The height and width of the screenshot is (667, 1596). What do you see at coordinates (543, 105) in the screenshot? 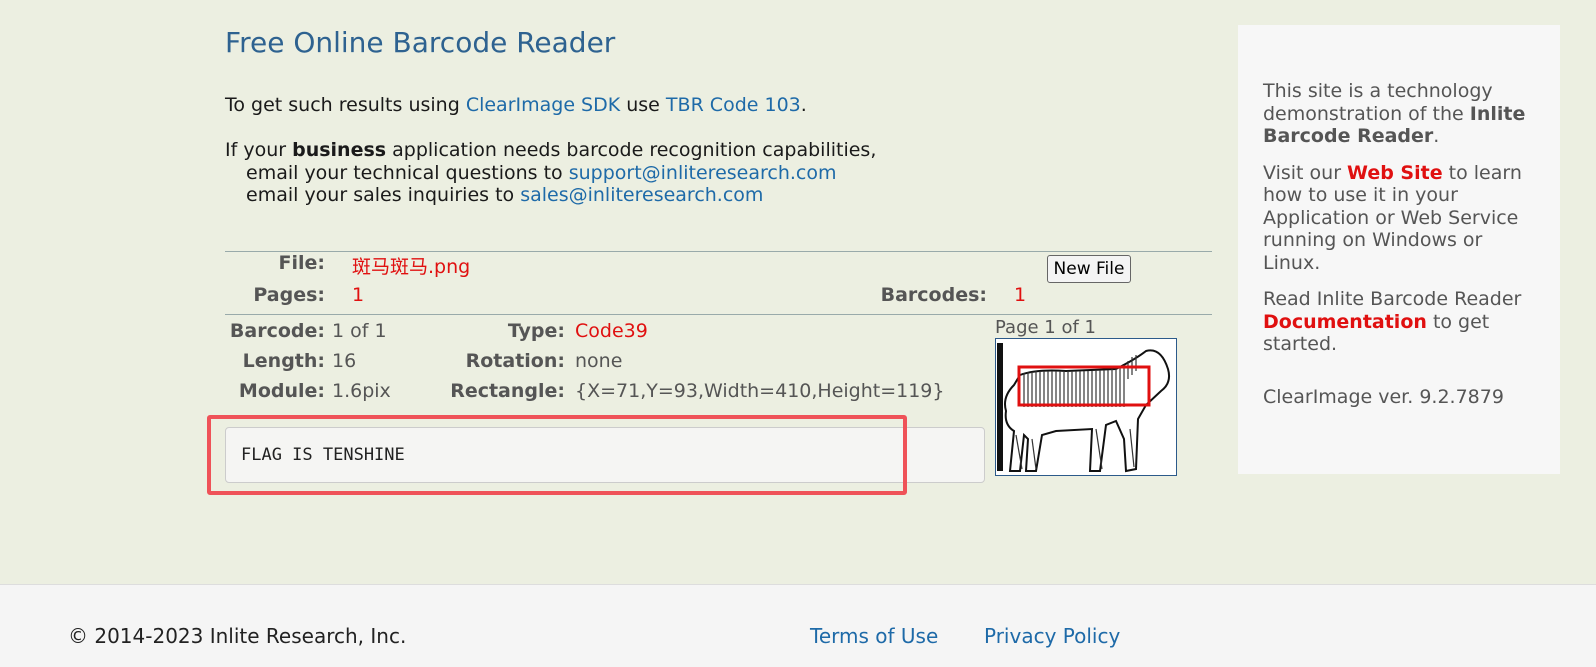
I see `clearimage-sdk-link: ClearImage SDK` at bounding box center [543, 105].